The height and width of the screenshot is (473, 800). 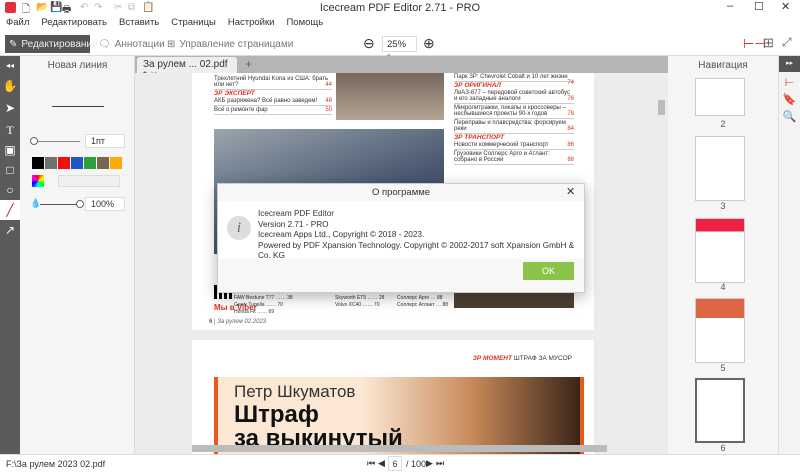 I want to click on prev-page-button: ◀, so click(x=381, y=463).